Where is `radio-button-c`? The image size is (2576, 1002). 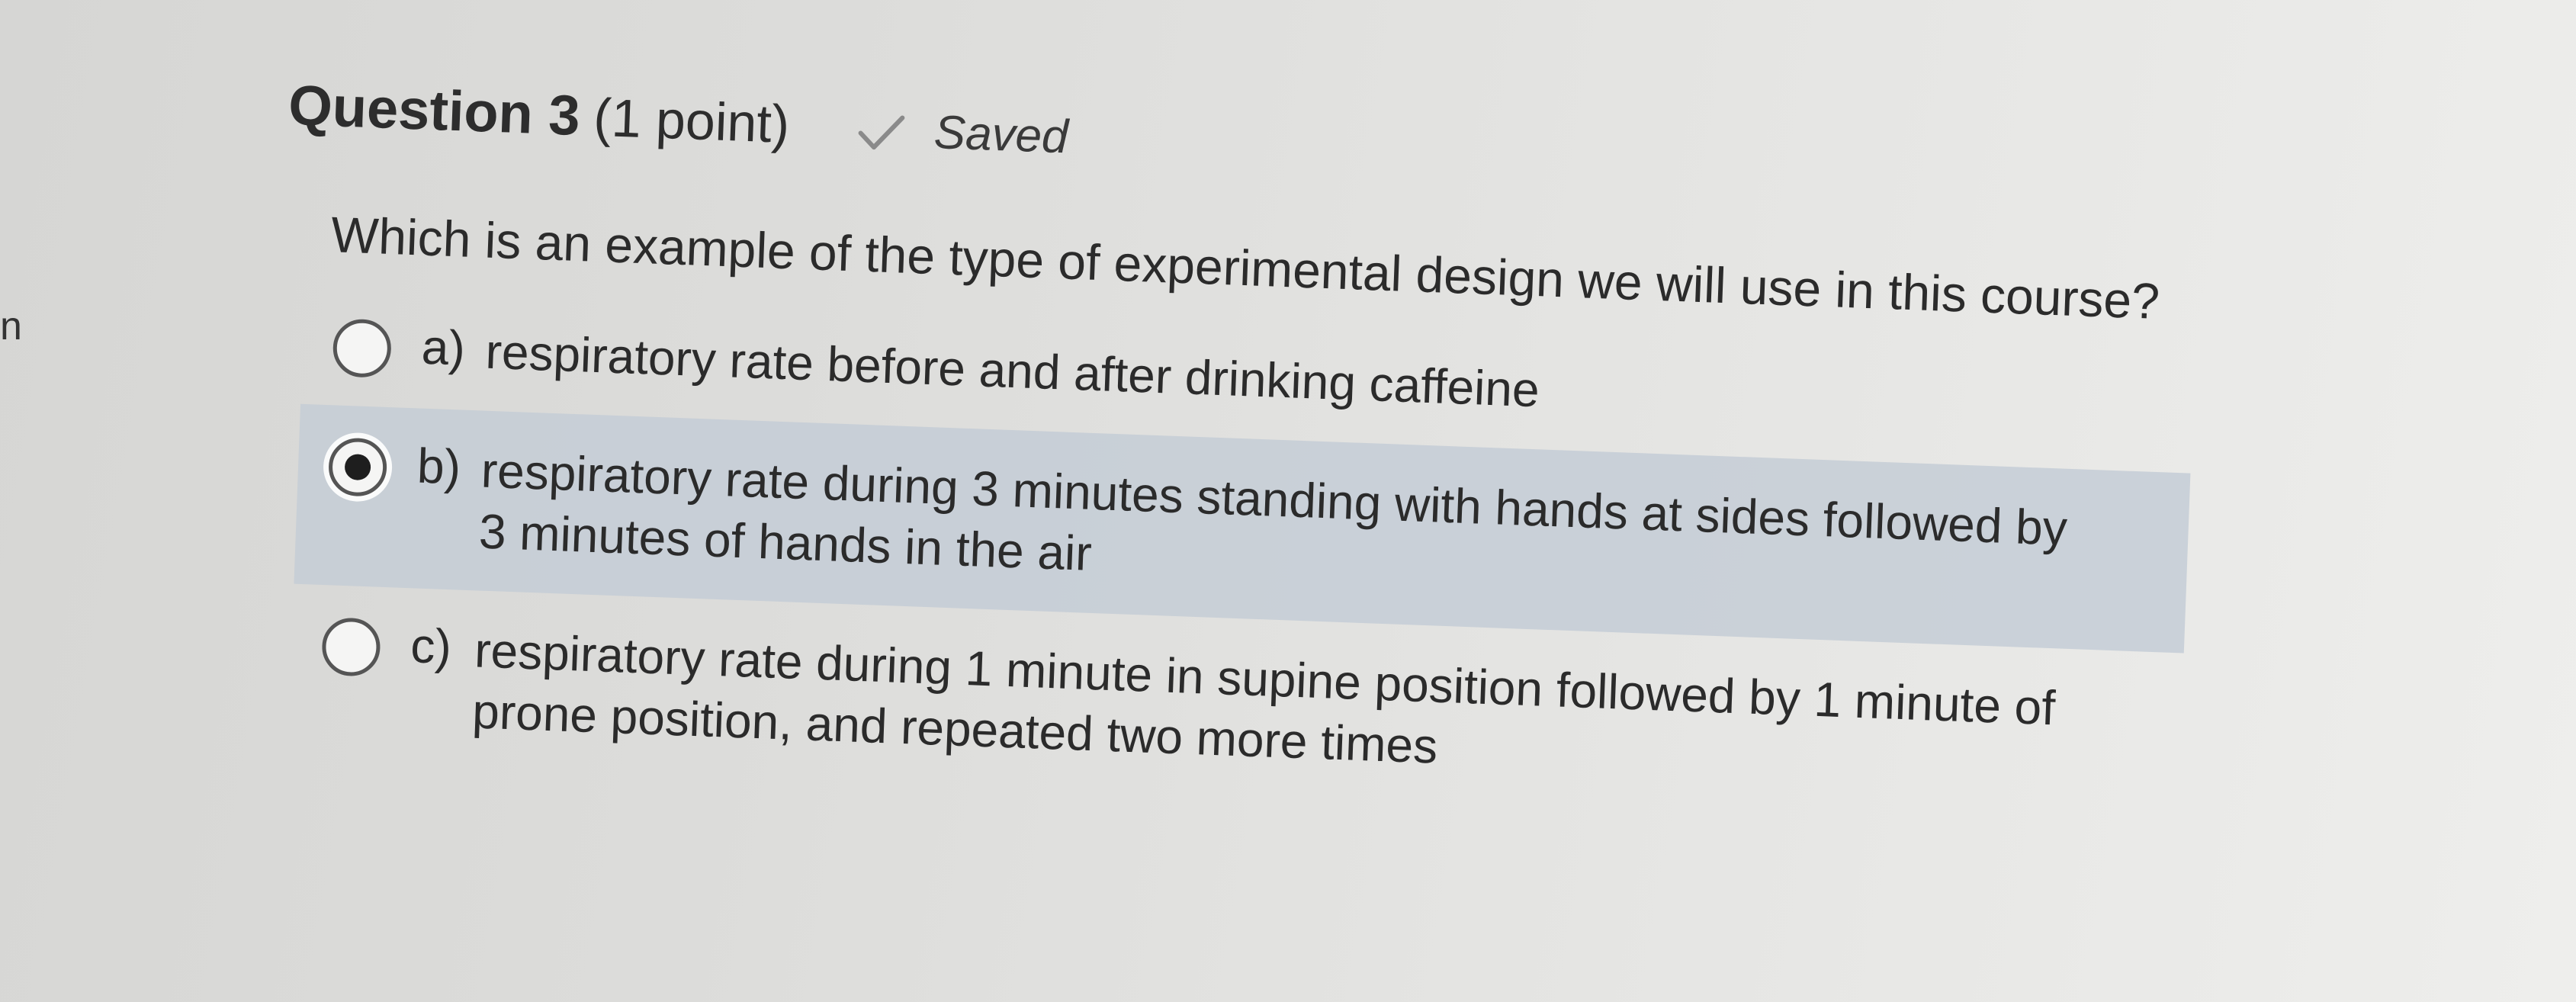 radio-button-c is located at coordinates (351, 647).